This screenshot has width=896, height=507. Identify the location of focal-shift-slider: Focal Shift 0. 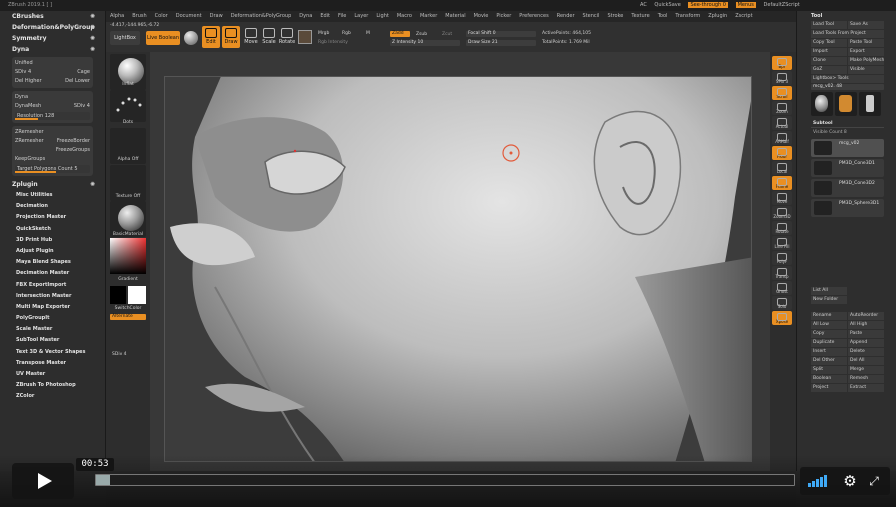
(501, 34).